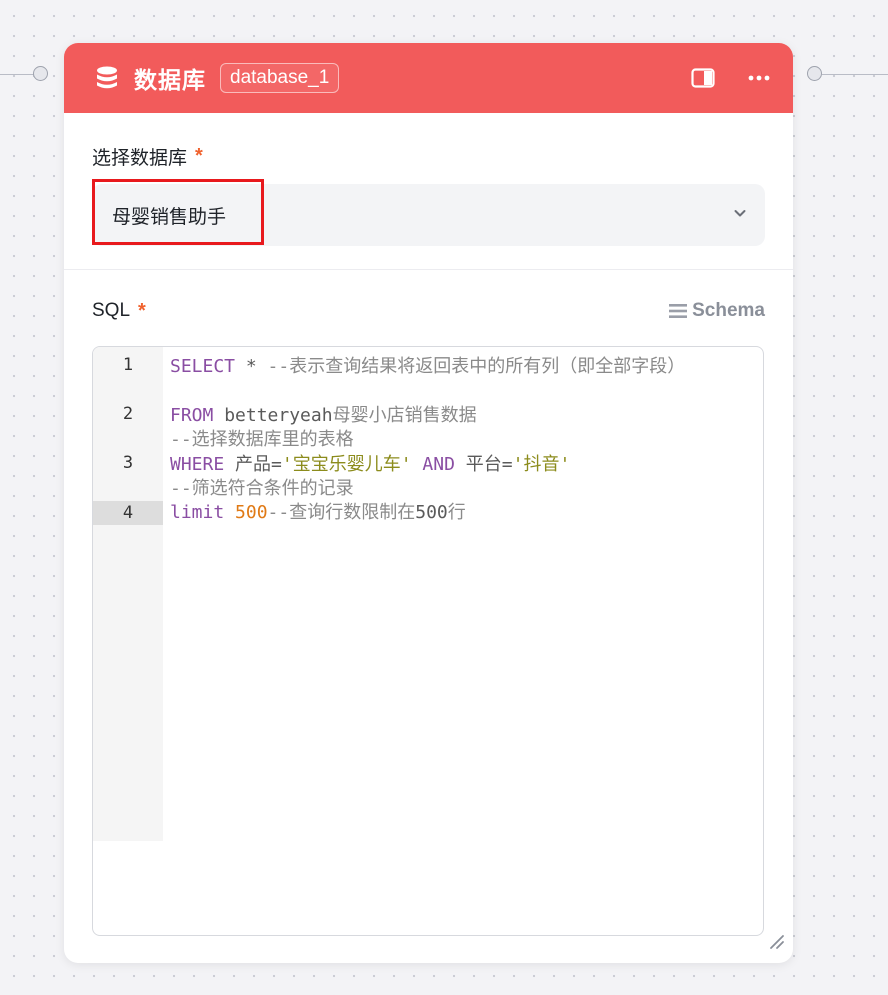 Image resolution: width=888 pixels, height=995 pixels. Describe the element at coordinates (203, 366) in the screenshot. I see `token-kw: SELECT` at that location.